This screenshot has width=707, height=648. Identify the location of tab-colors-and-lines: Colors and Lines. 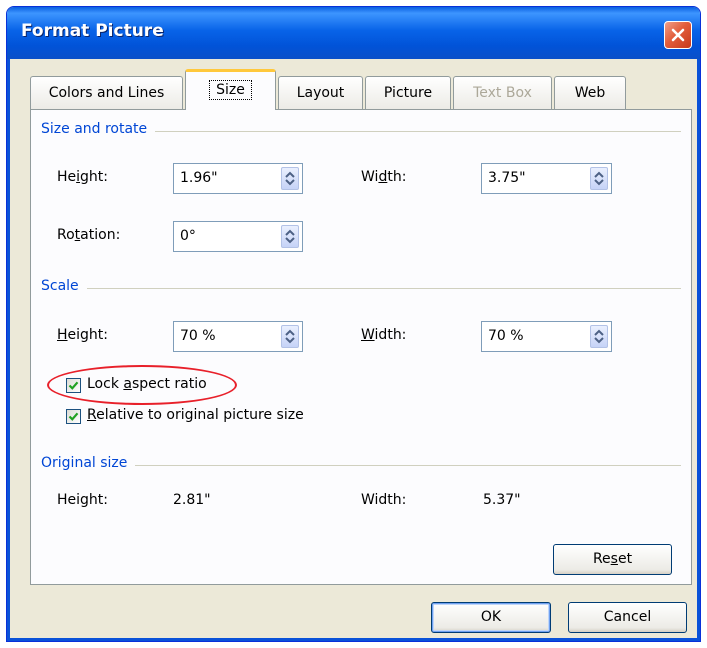
(106, 92).